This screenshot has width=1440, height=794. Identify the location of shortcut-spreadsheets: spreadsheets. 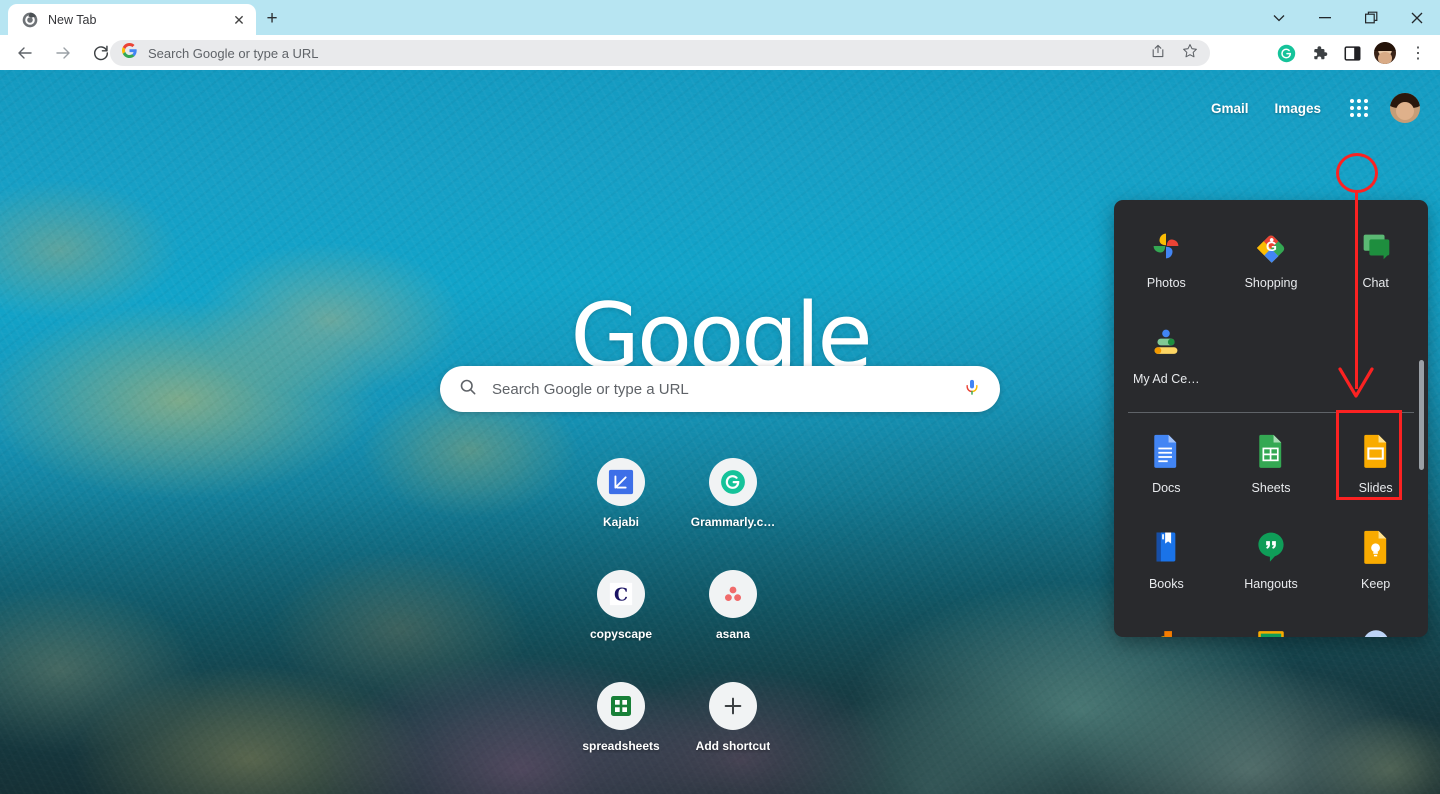
(621, 722).